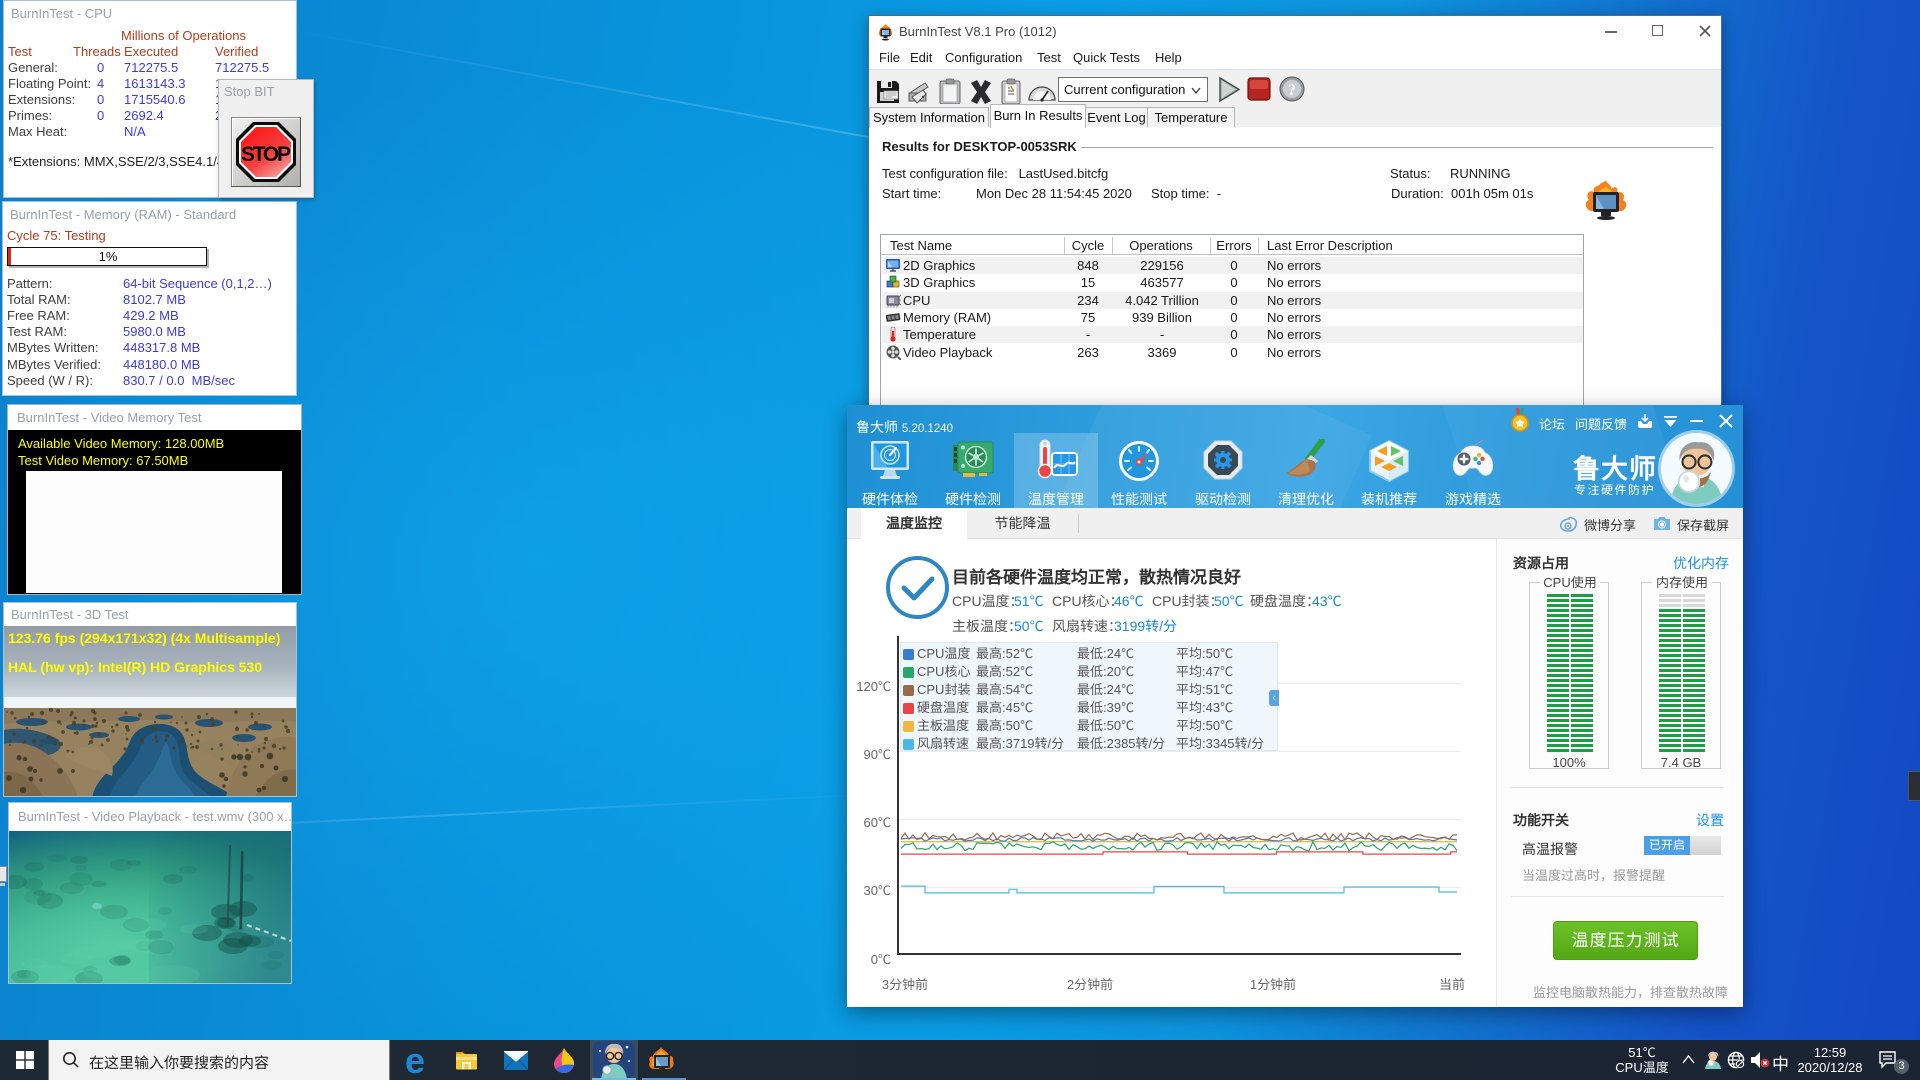 The image size is (1920, 1080). What do you see at coordinates (144, 638) in the screenshot?
I see `svg-text:123.76 fps (294x171x32) (4x Mu: 123.76 fps (294x171x32) (4x Multisample)` at bounding box center [144, 638].